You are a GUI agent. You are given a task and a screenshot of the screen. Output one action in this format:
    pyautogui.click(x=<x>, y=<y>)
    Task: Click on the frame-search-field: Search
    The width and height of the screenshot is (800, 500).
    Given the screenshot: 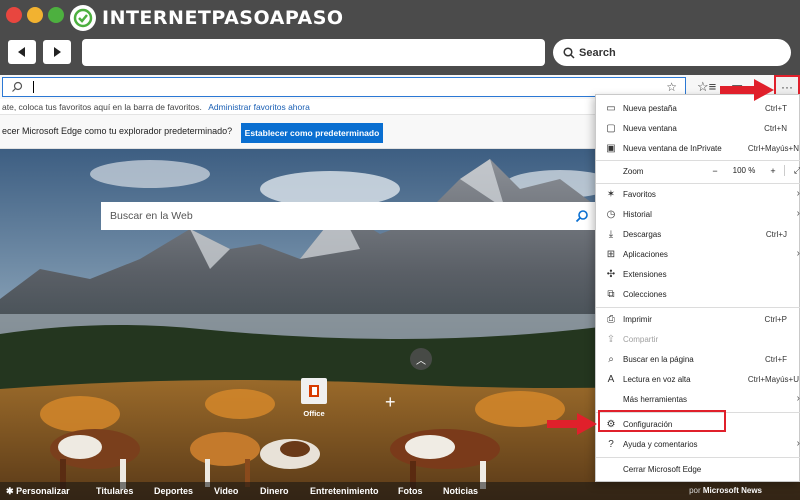 What is the action you would take?
    pyautogui.click(x=672, y=52)
    